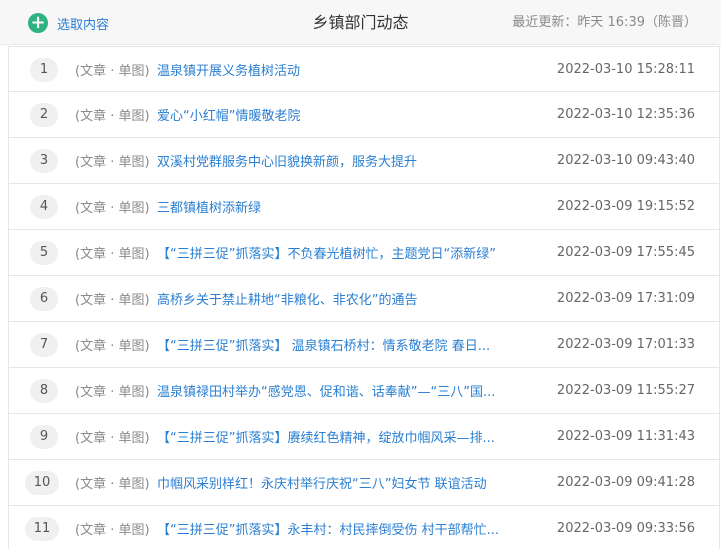  I want to click on item-number-badge: 5, so click(44, 253).